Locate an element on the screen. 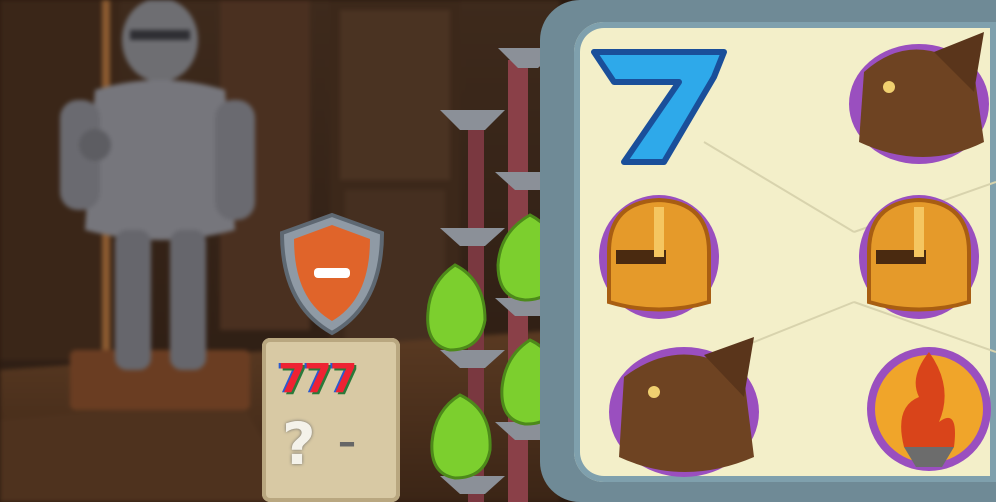  seven-icon is located at coordinates (659, 107).